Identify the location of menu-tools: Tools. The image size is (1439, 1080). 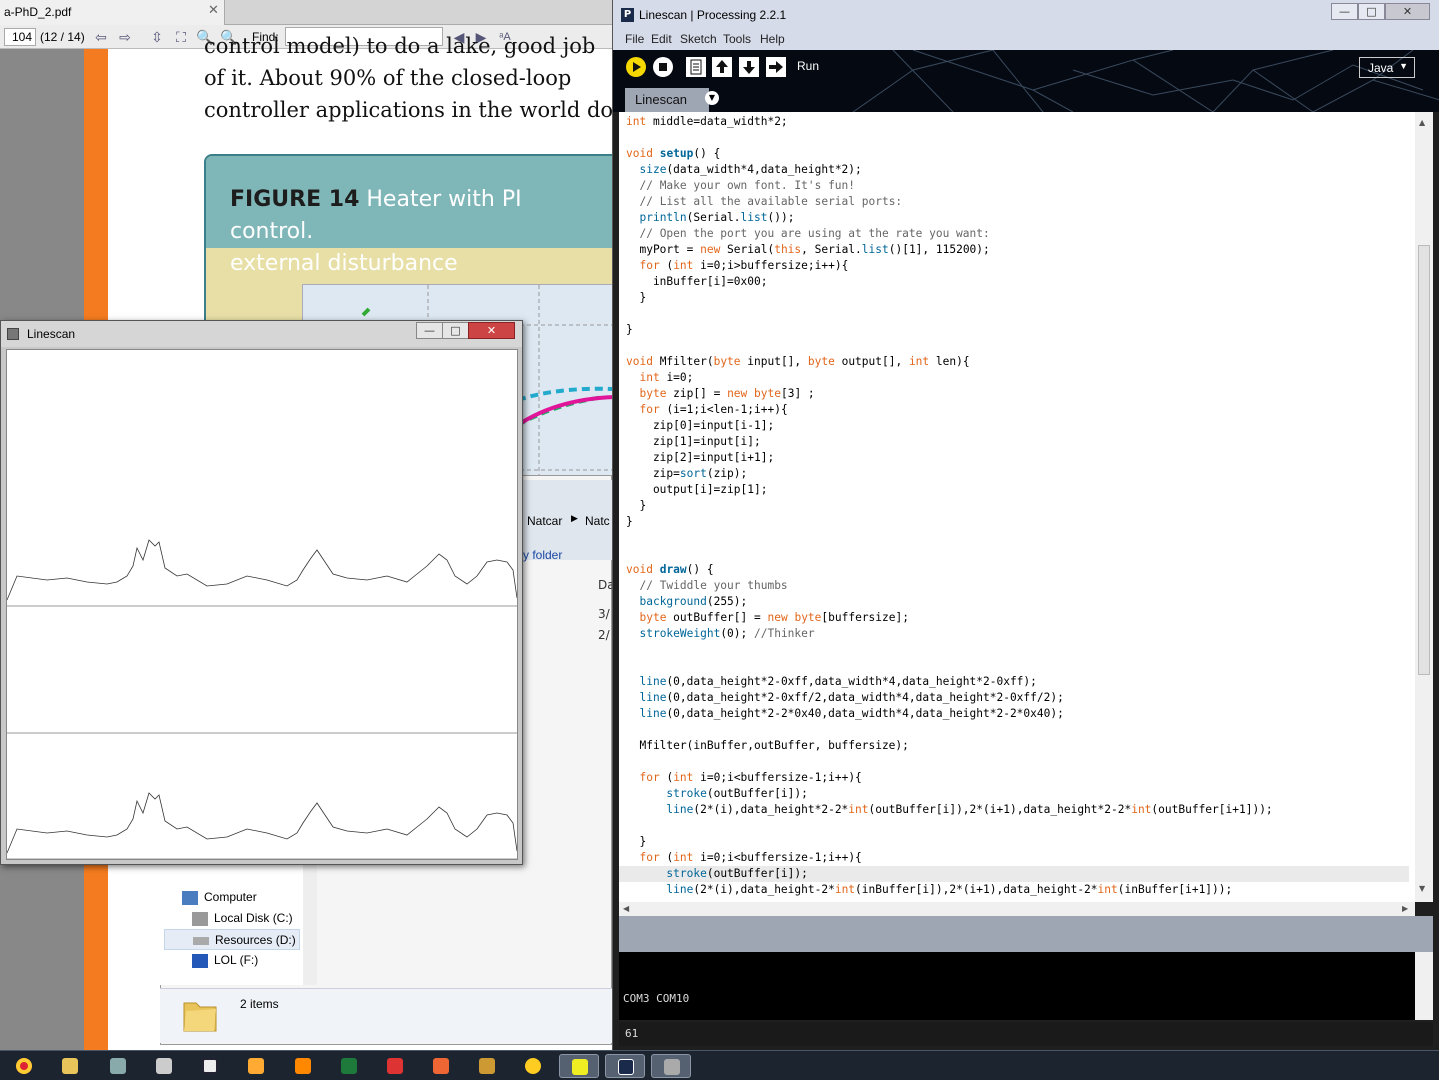
(737, 39).